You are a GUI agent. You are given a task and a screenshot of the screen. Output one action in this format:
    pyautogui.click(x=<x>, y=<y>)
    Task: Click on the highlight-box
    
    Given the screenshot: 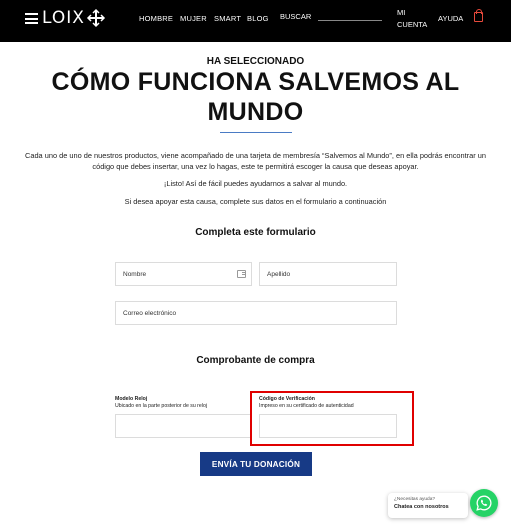 What is the action you would take?
    pyautogui.click(x=332, y=418)
    